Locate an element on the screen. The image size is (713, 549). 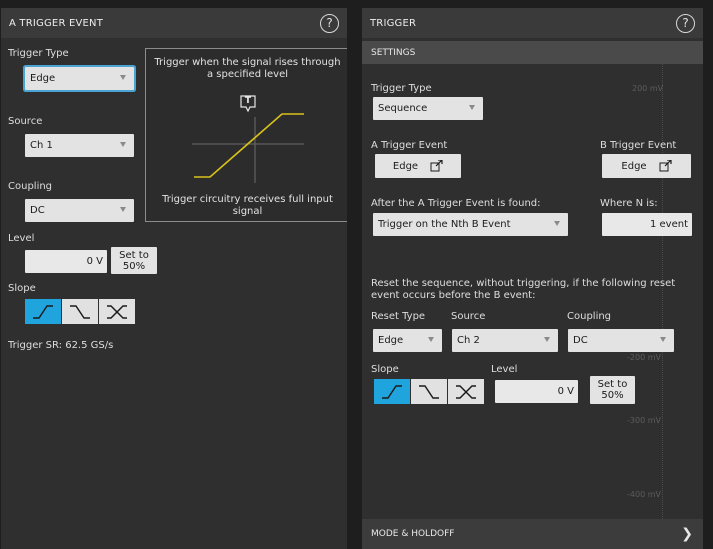
scale-label: -400 mV is located at coordinates (644, 494).